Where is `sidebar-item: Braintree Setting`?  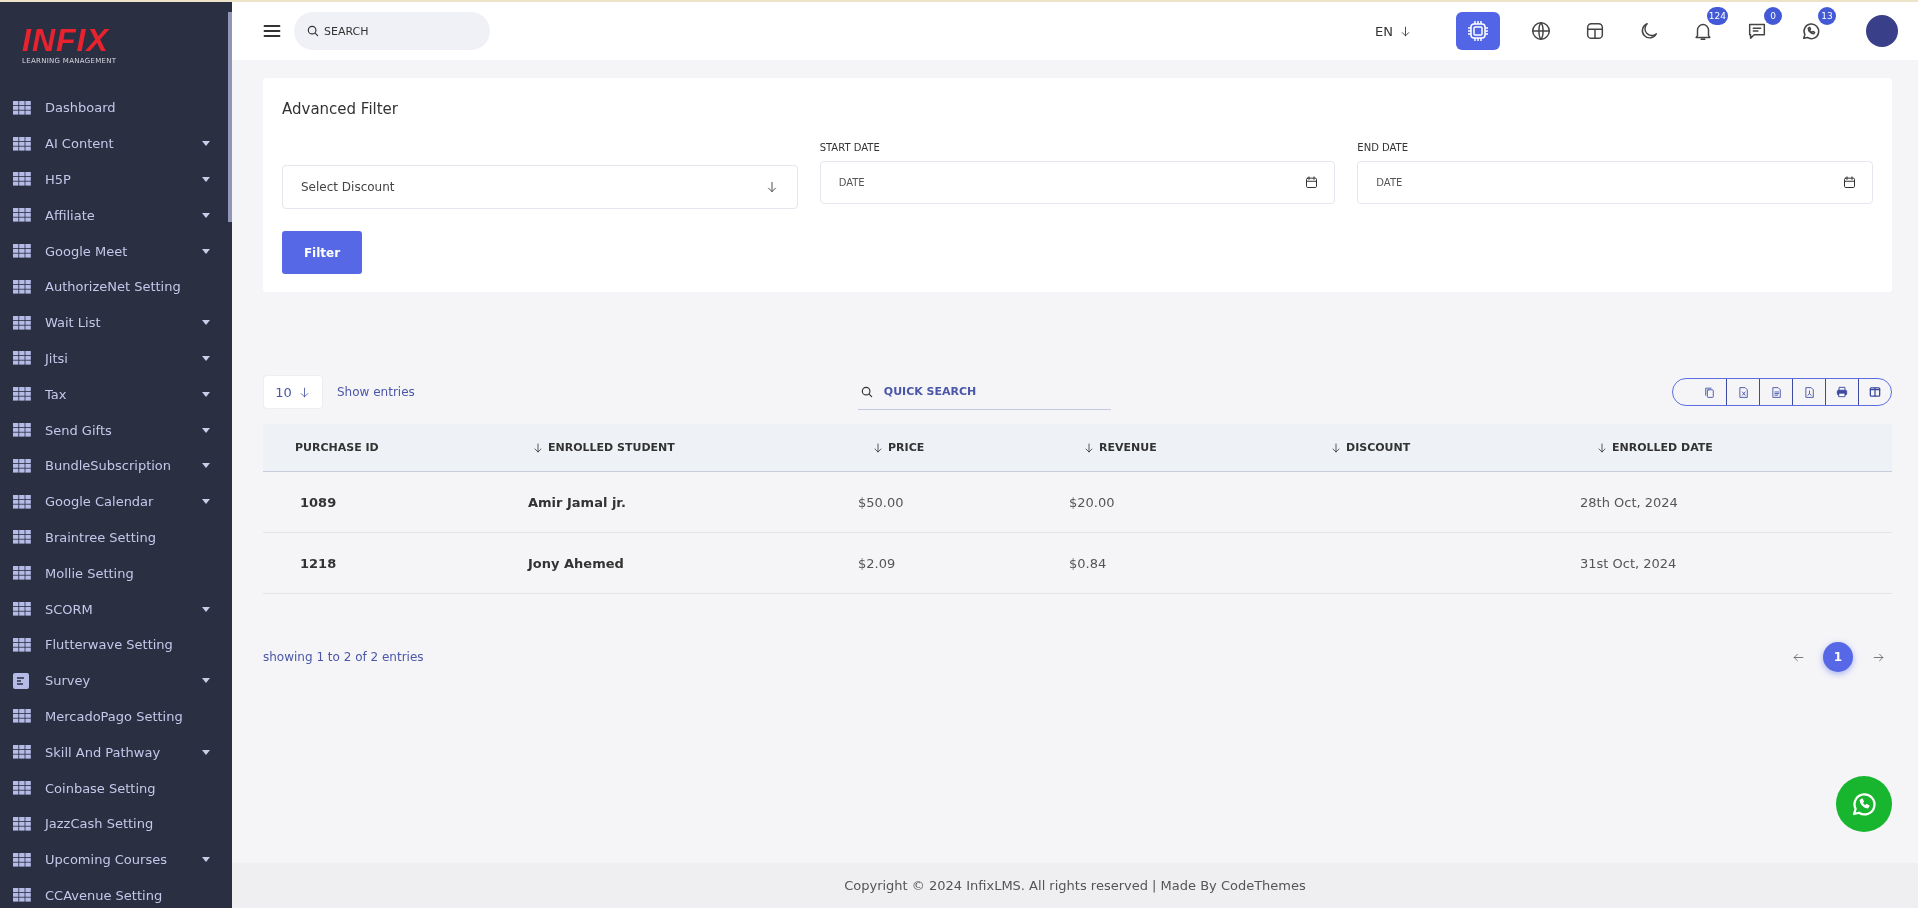
sidebar-item: Braintree Setting is located at coordinates (116, 537).